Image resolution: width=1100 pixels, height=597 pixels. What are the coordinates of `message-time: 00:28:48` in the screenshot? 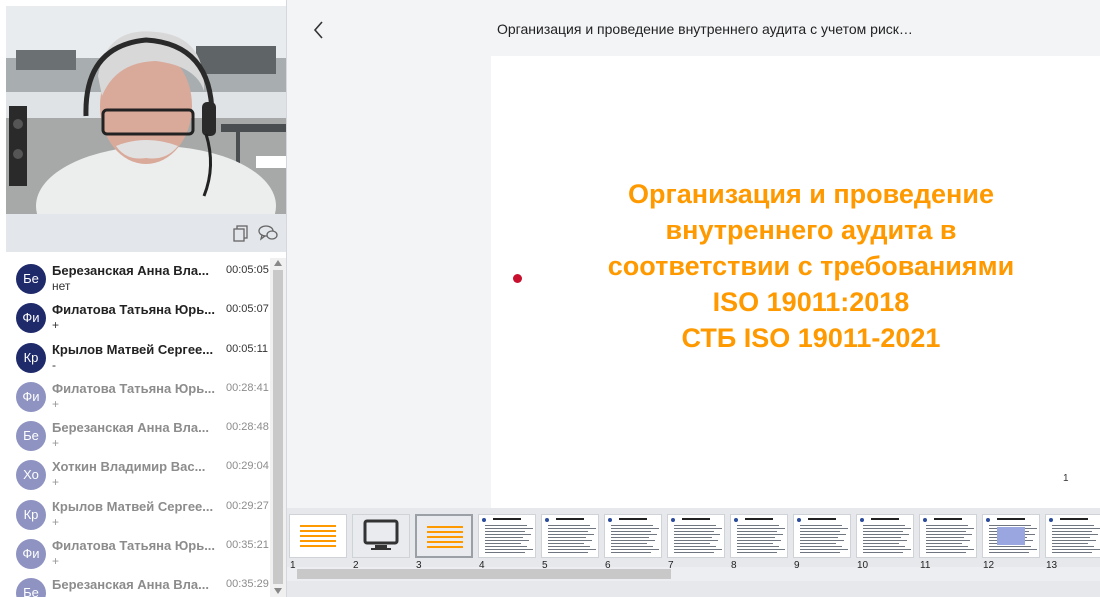 It's located at (247, 427).